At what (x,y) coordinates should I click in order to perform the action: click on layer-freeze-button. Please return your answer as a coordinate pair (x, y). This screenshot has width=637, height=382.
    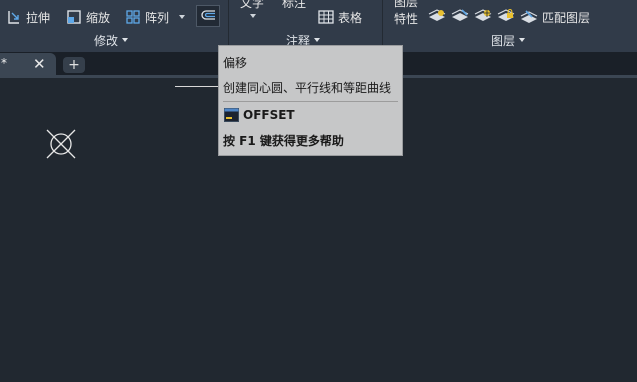
    Looking at the image, I should click on (483, 16).